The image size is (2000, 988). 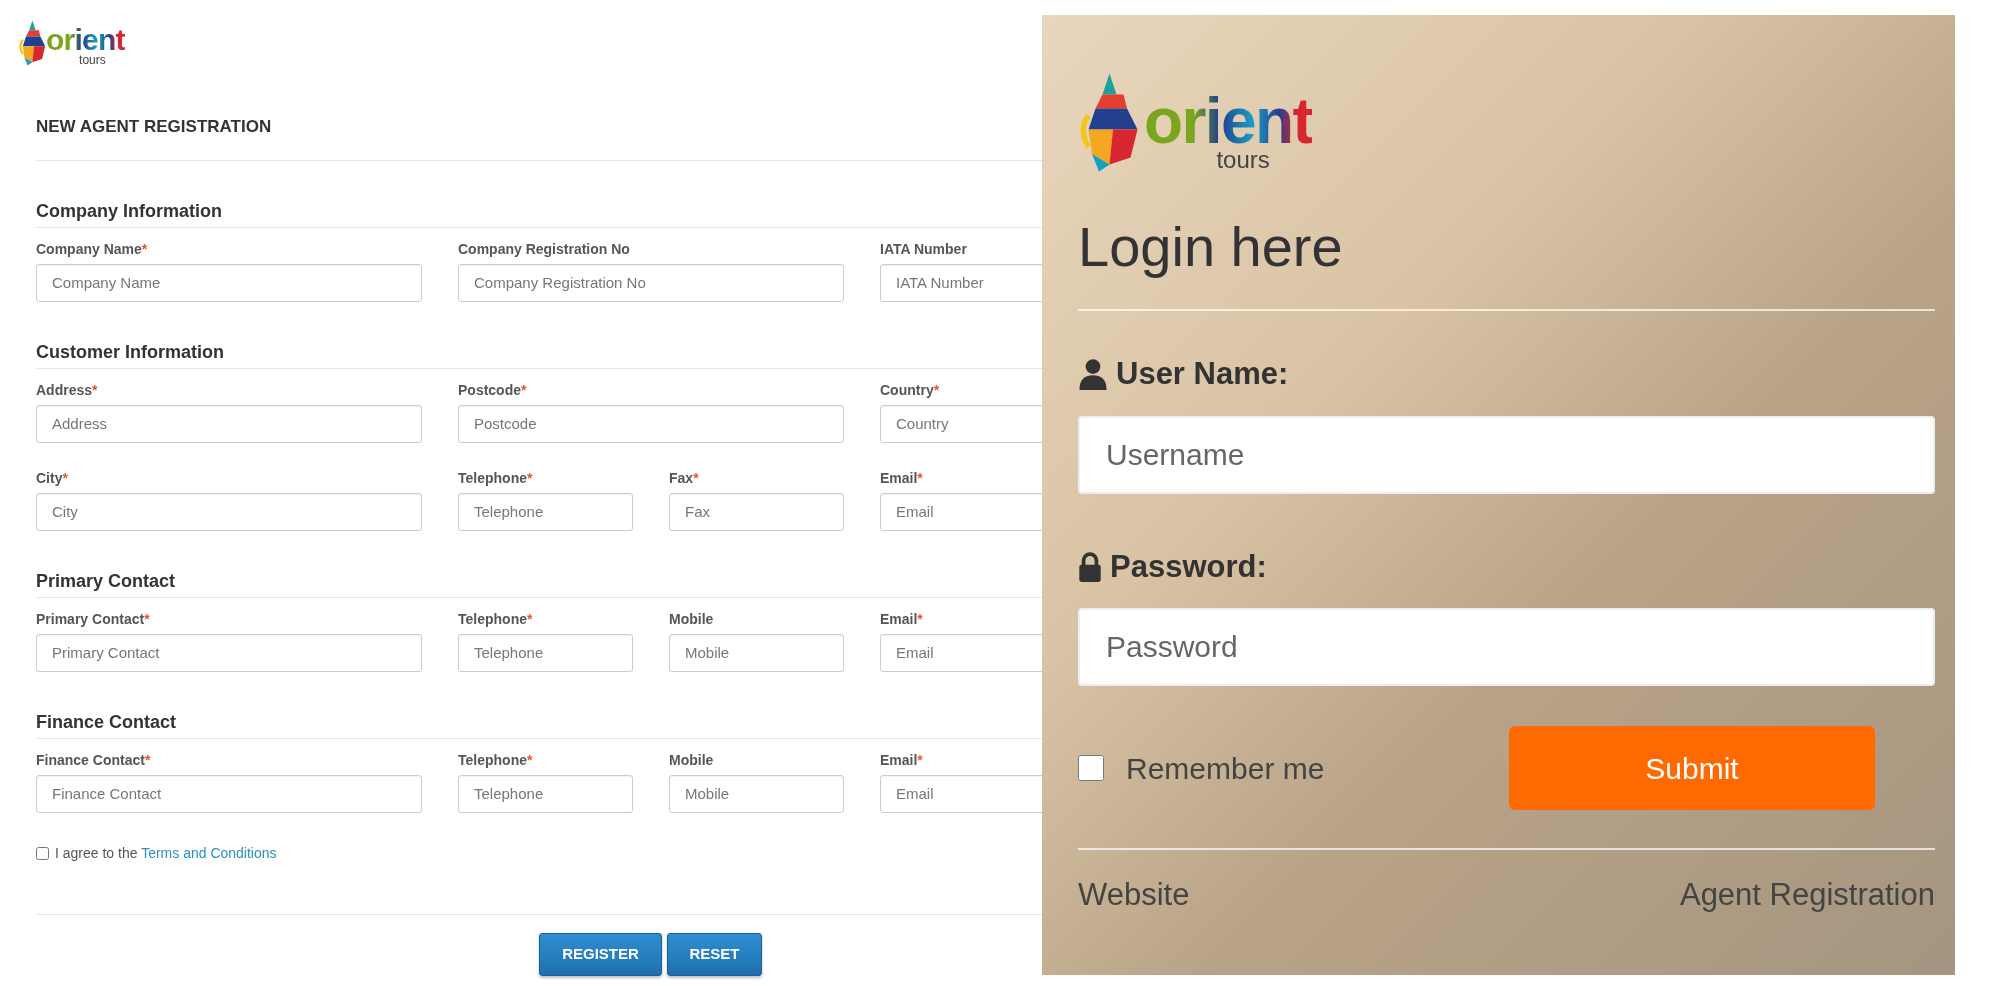 What do you see at coordinates (67, 389) in the screenshot?
I see `field-label: Address*` at bounding box center [67, 389].